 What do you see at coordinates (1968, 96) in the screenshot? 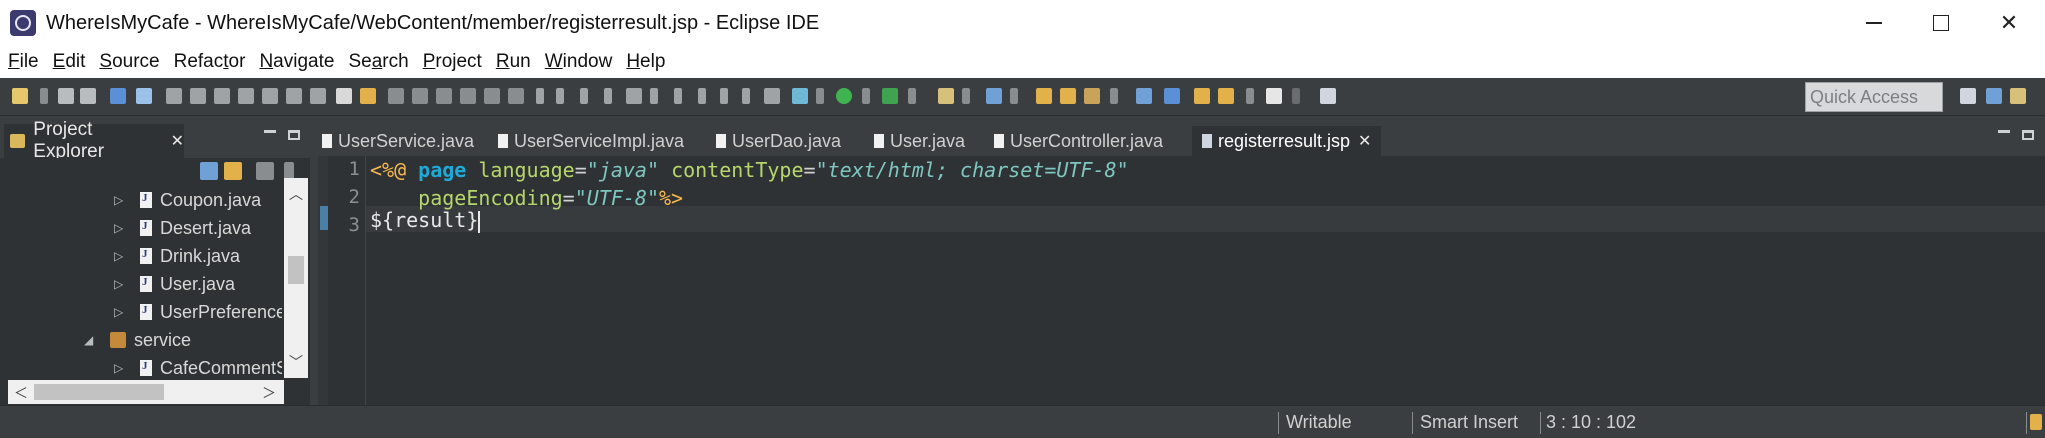
I see `open-perspective-icon` at bounding box center [1968, 96].